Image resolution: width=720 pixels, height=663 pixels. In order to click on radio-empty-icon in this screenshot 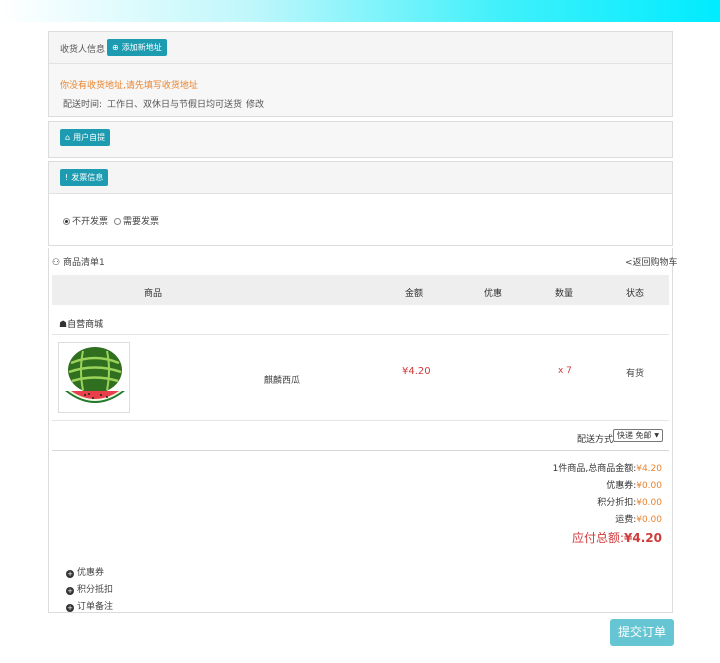, I will do `click(117, 221)`.